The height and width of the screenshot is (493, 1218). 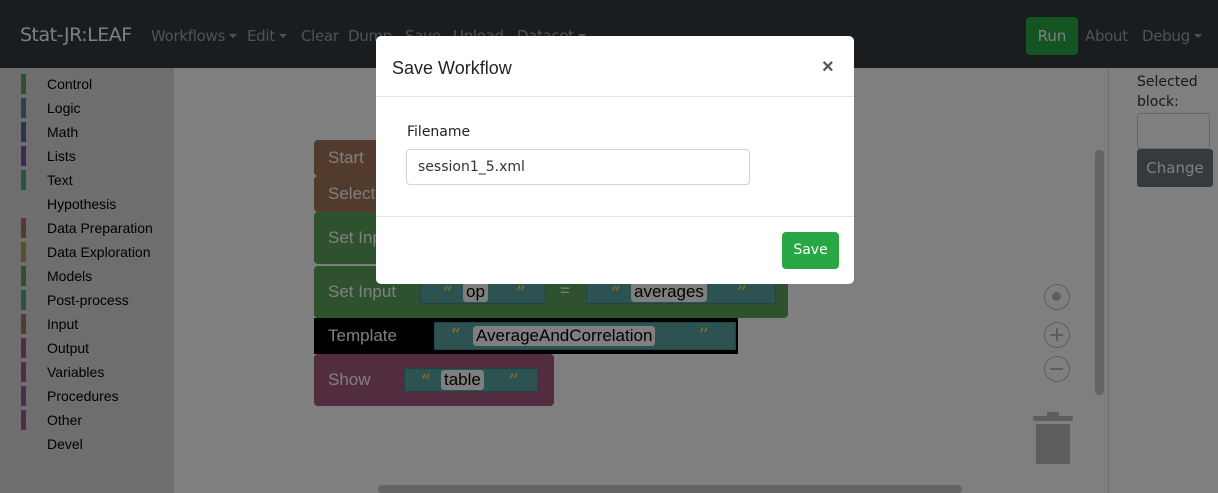 I want to click on filename-input, so click(x=578, y=167).